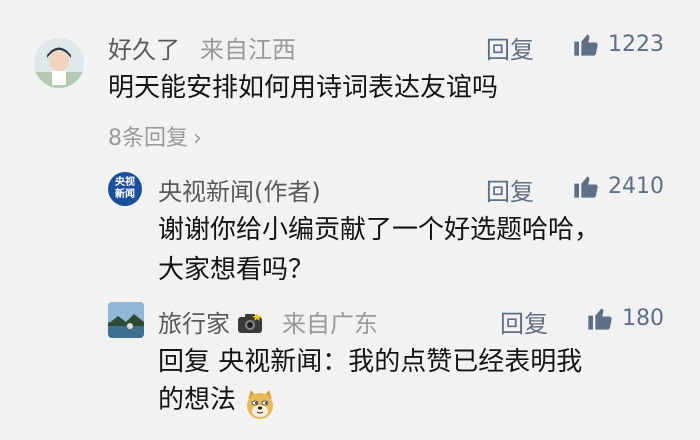 The image size is (700, 440). What do you see at coordinates (148, 138) in the screenshot?
I see `expand-replies-label: 8条回复` at bounding box center [148, 138].